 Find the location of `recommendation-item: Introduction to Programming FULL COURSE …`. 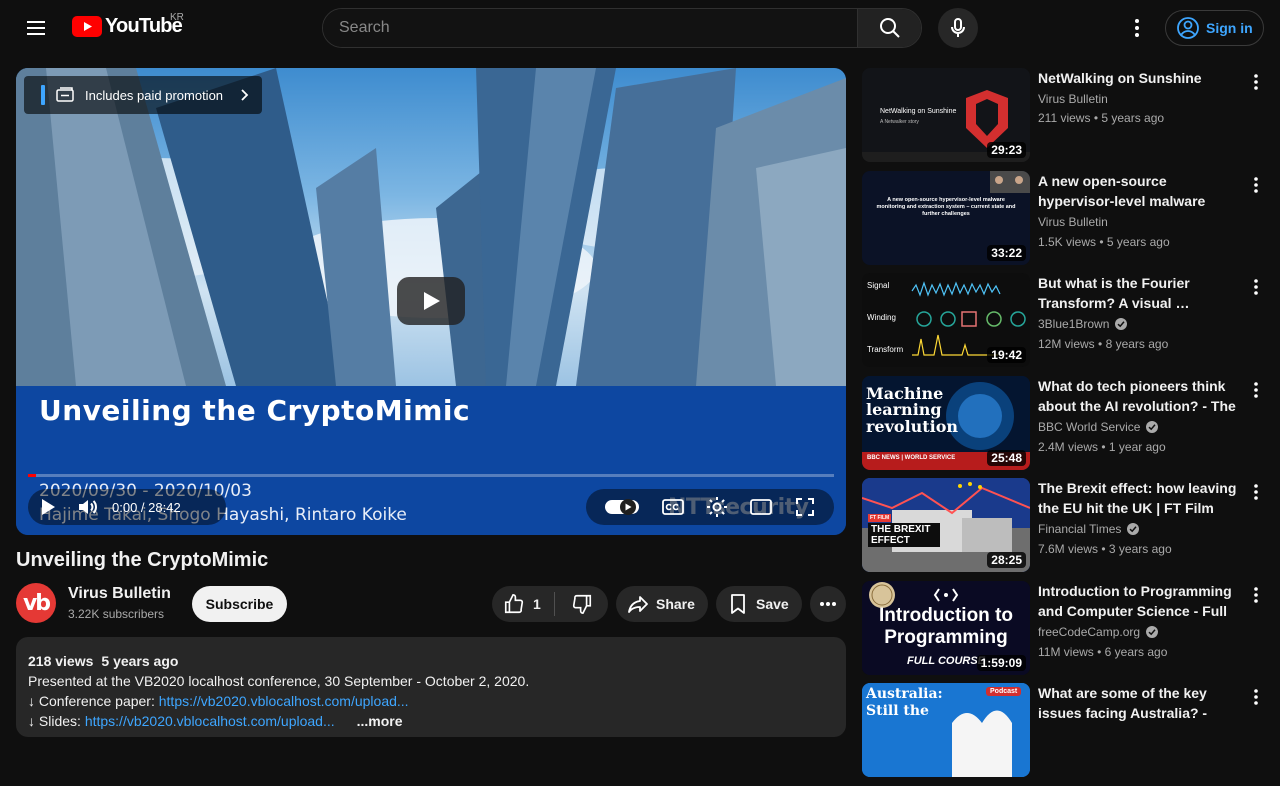

recommendation-item: Introduction to Programming FULL COURSE … is located at coordinates (1071, 632).